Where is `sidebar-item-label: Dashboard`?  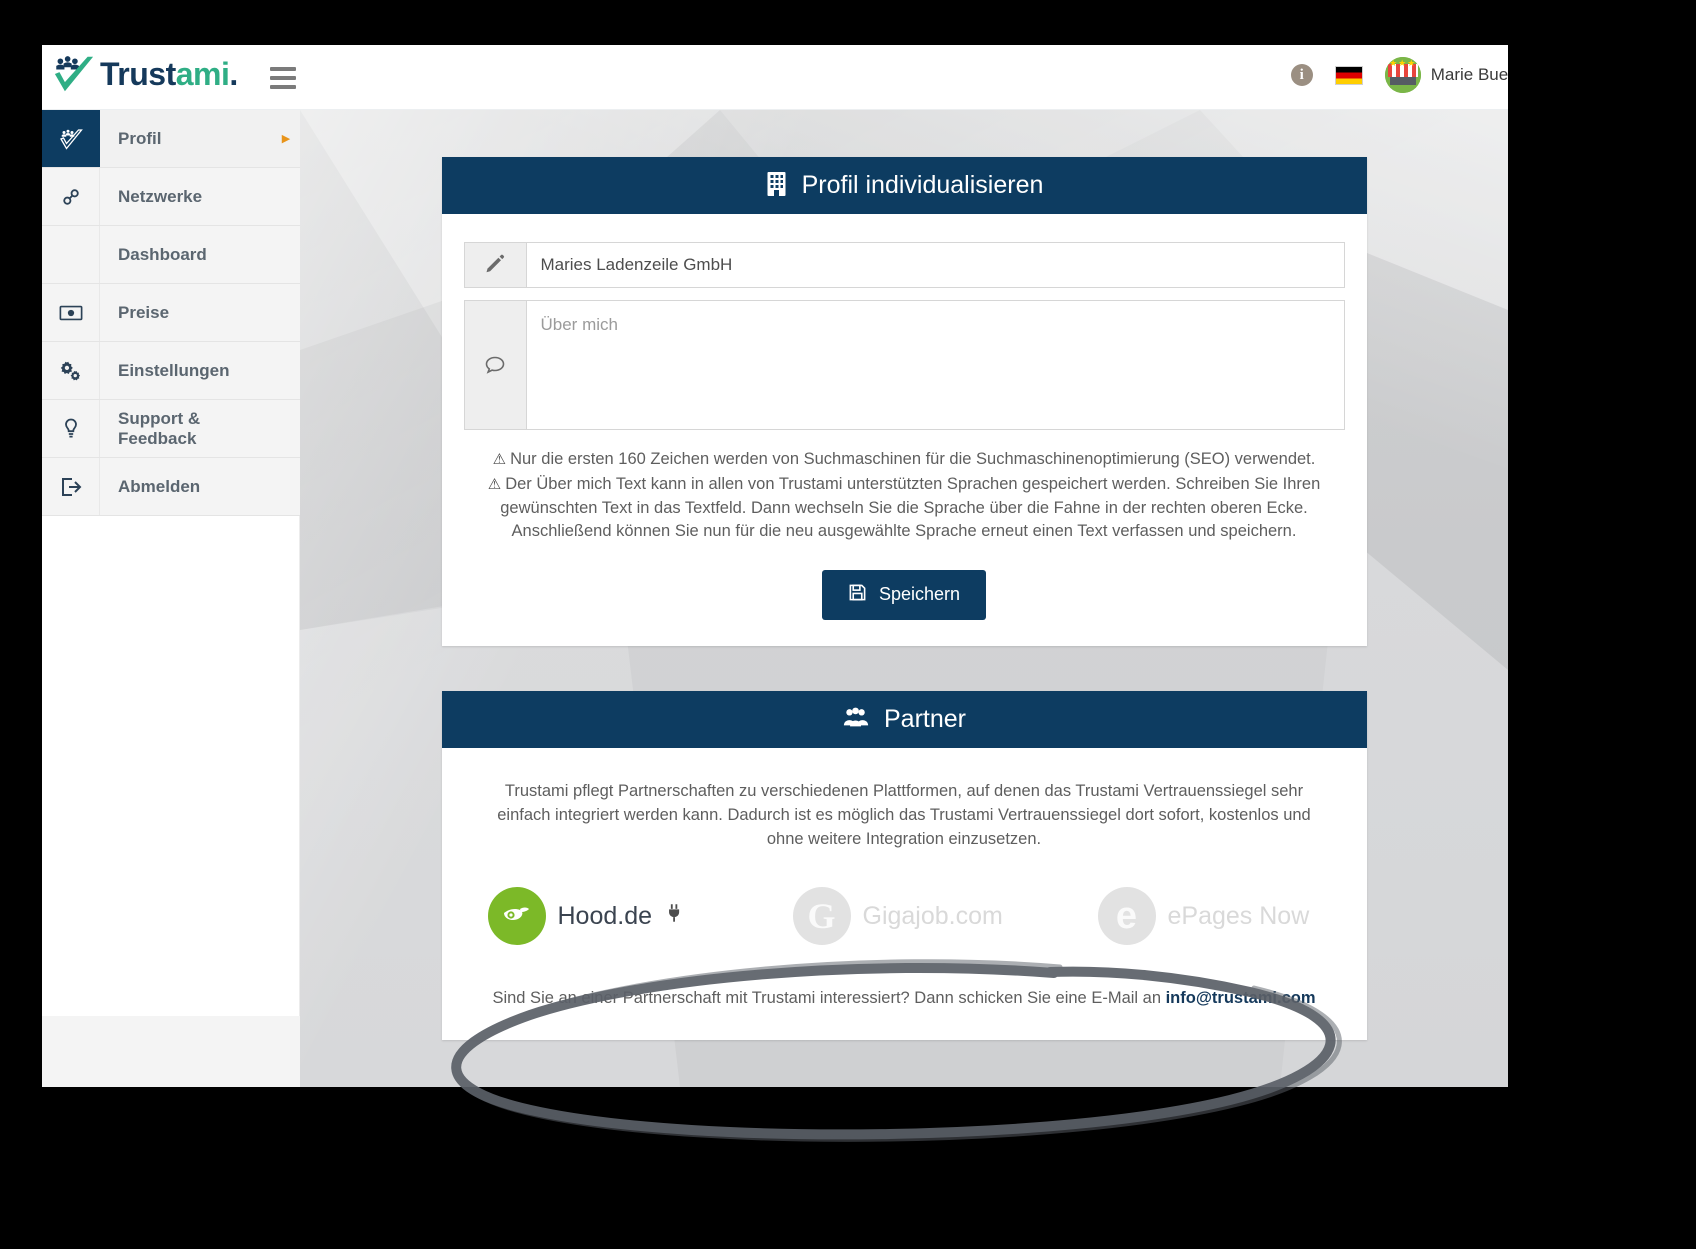 sidebar-item-label: Dashboard is located at coordinates (162, 254).